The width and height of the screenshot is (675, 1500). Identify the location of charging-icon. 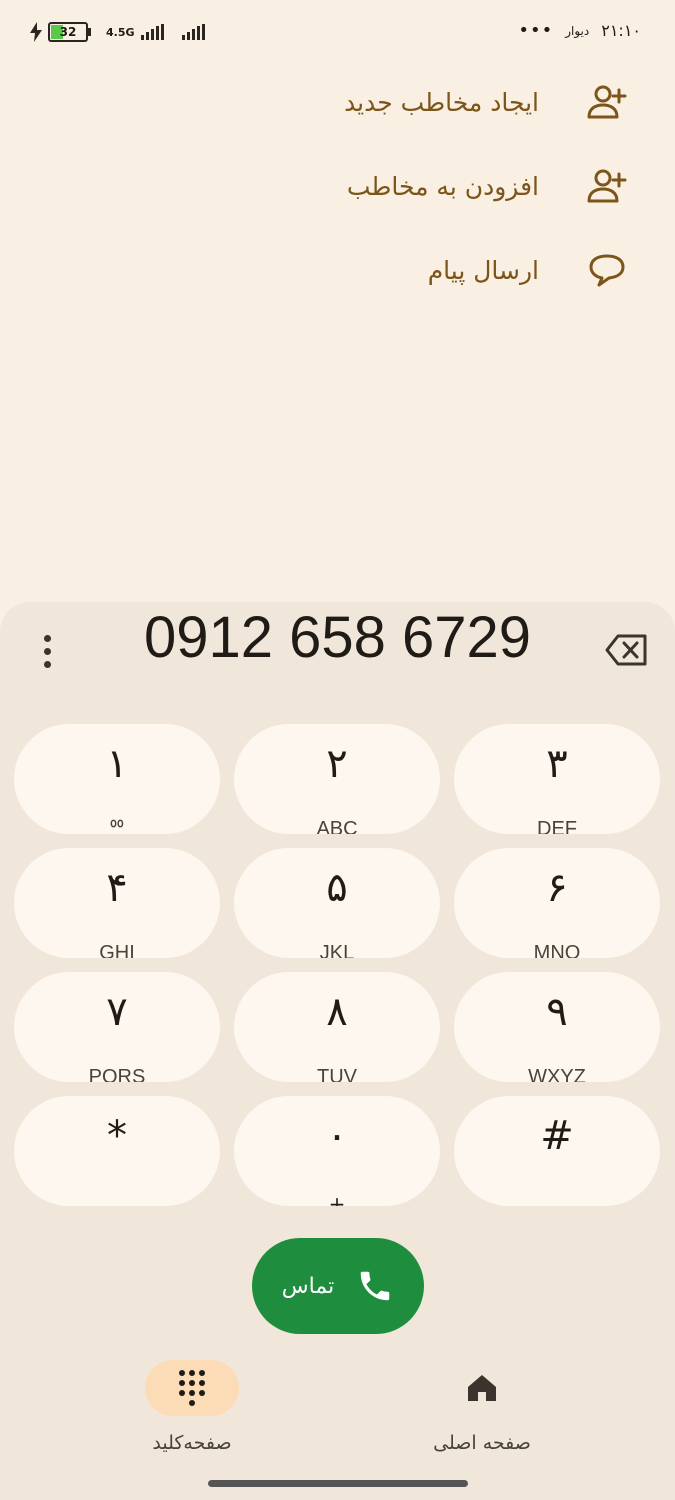
(36, 32).